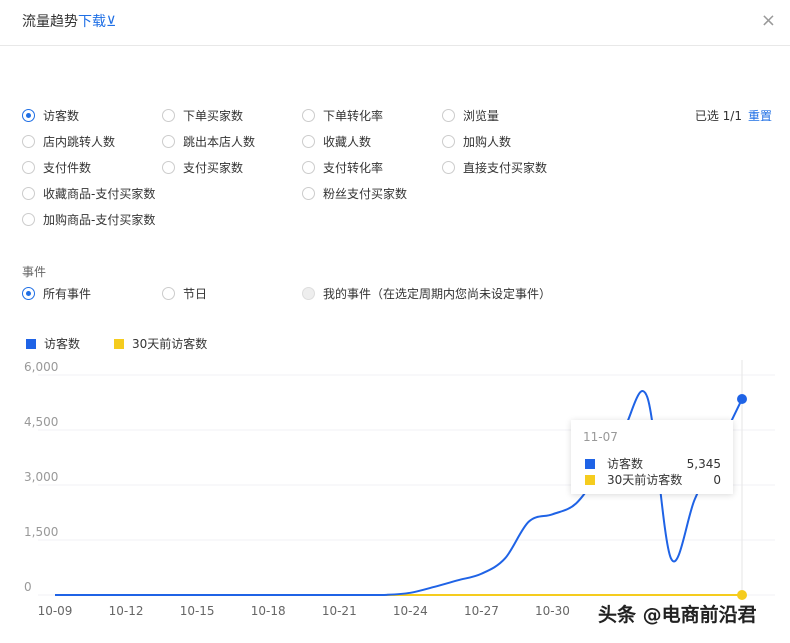 The image size is (790, 643). Describe the element at coordinates (41, 422) in the screenshot. I see `y-tick-label: 4,500` at that location.